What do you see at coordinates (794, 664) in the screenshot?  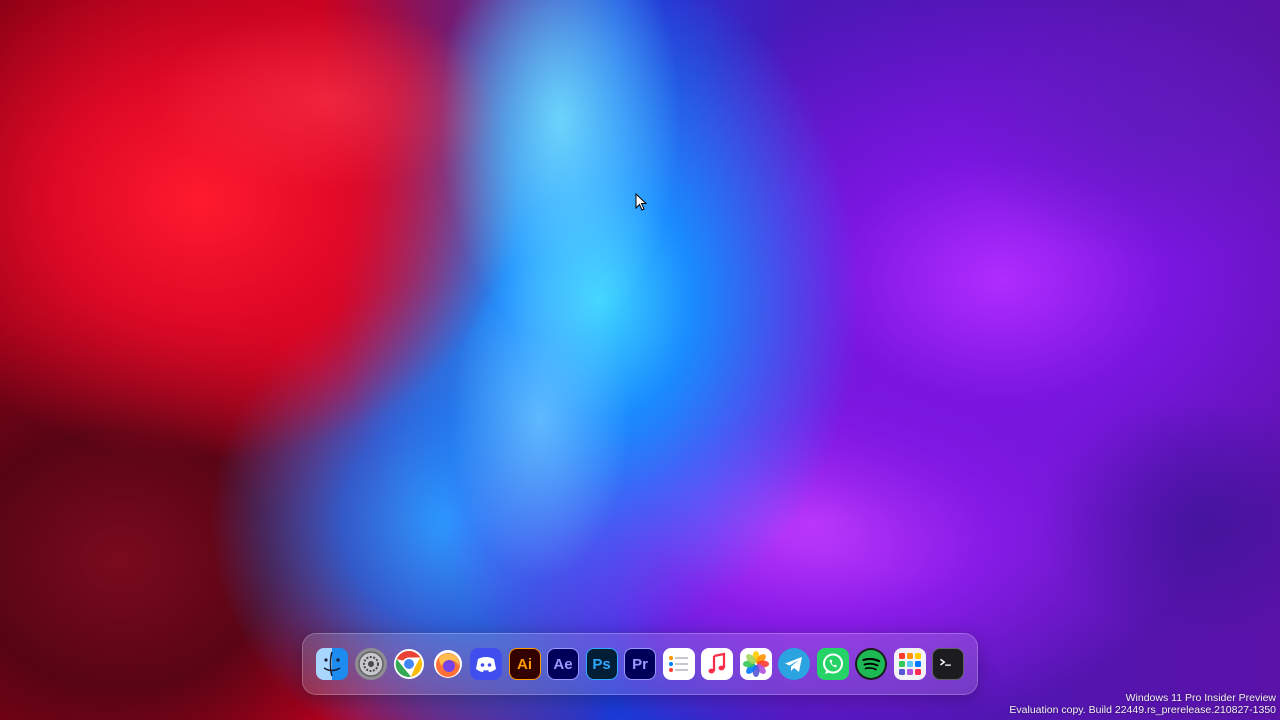 I see `telegram-icon` at bounding box center [794, 664].